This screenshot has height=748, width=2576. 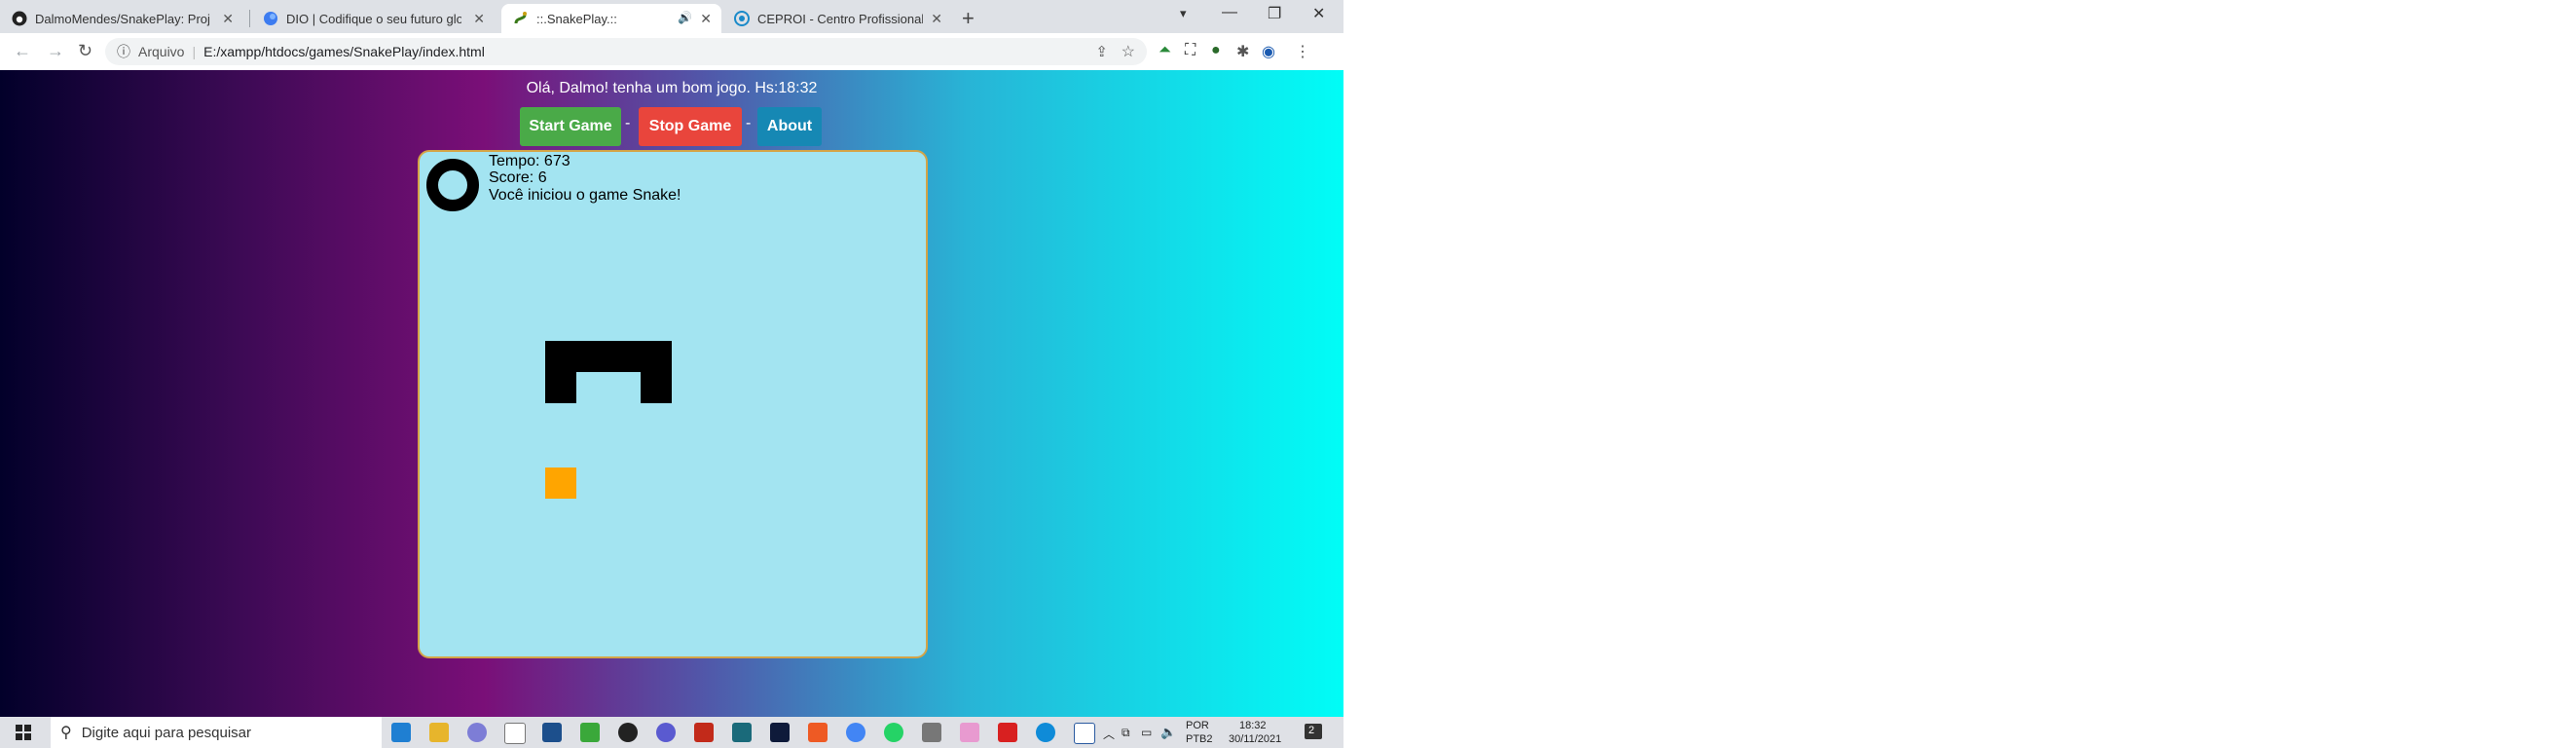 What do you see at coordinates (780, 733) in the screenshot?
I see `photoshop-icon` at bounding box center [780, 733].